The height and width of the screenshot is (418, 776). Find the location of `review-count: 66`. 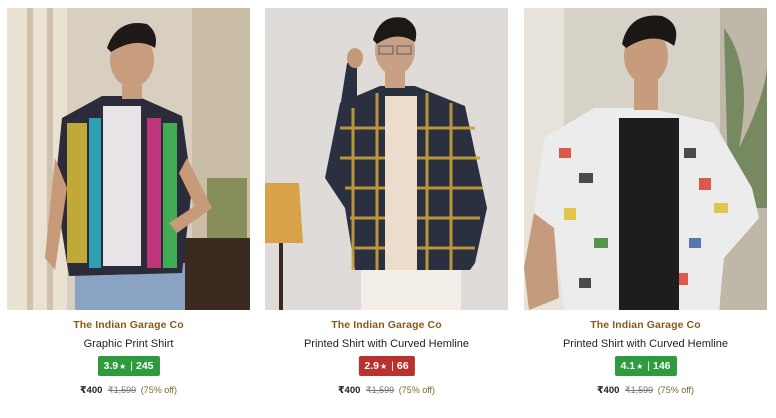

review-count: 66 is located at coordinates (402, 366).